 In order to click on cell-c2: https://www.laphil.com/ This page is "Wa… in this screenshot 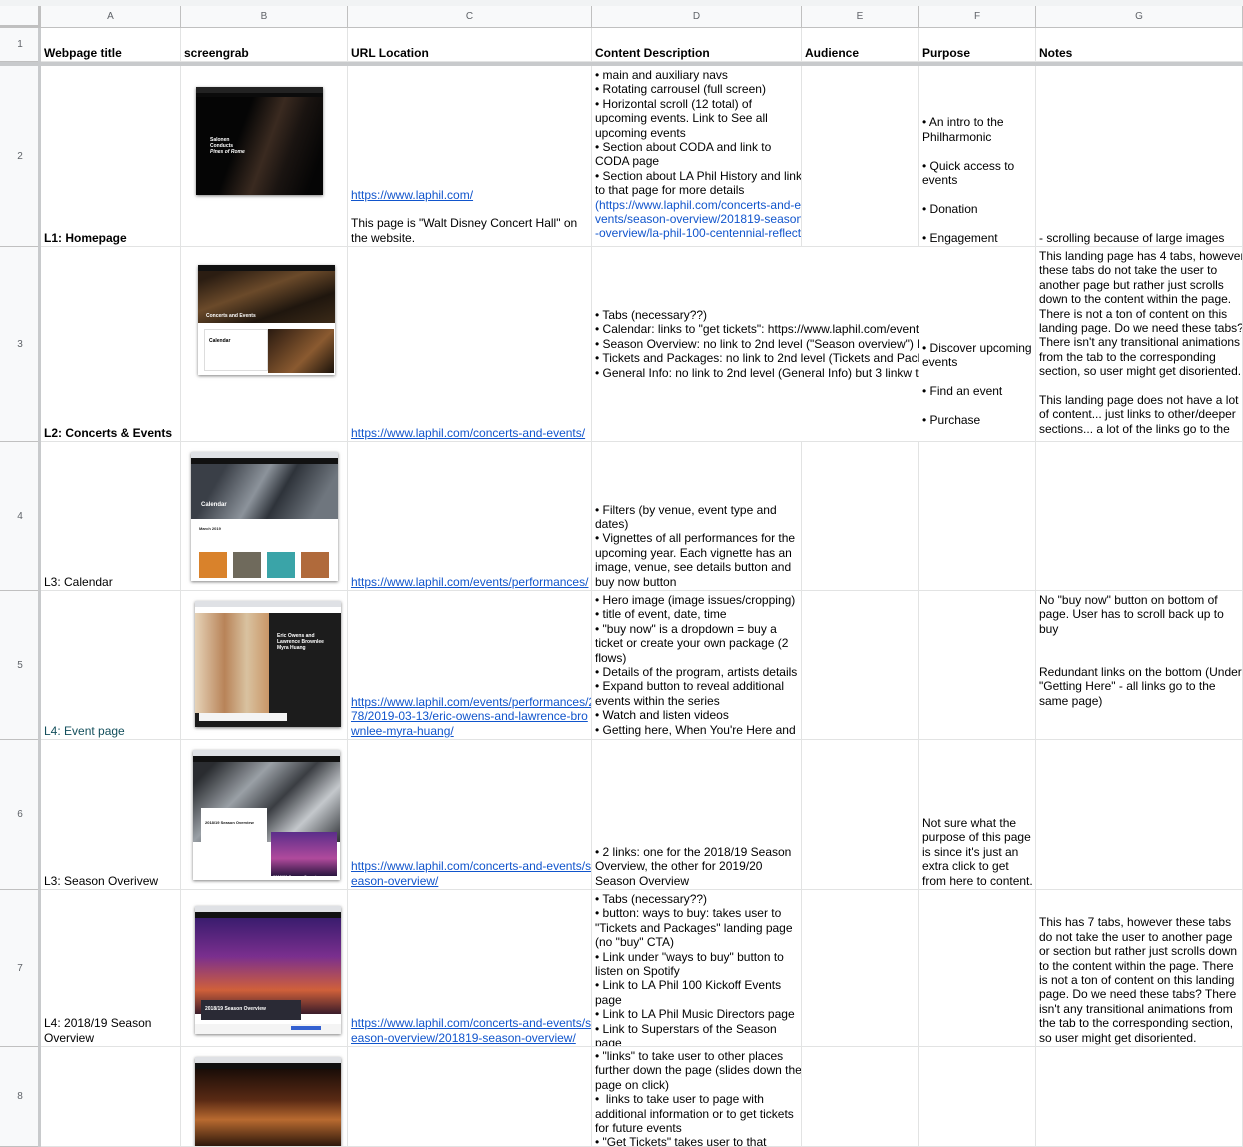, I will do `click(470, 156)`.